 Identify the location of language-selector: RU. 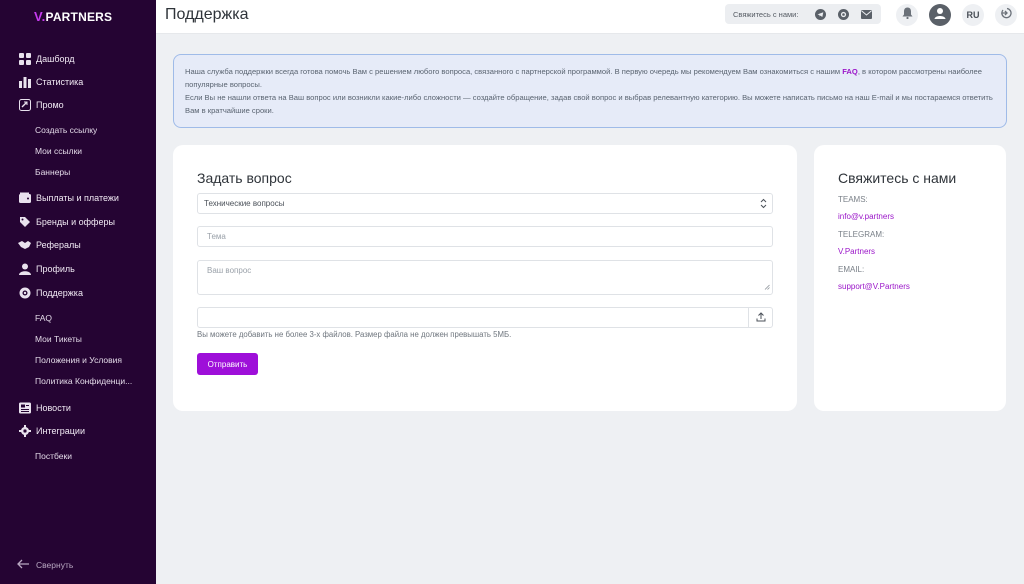
(973, 15).